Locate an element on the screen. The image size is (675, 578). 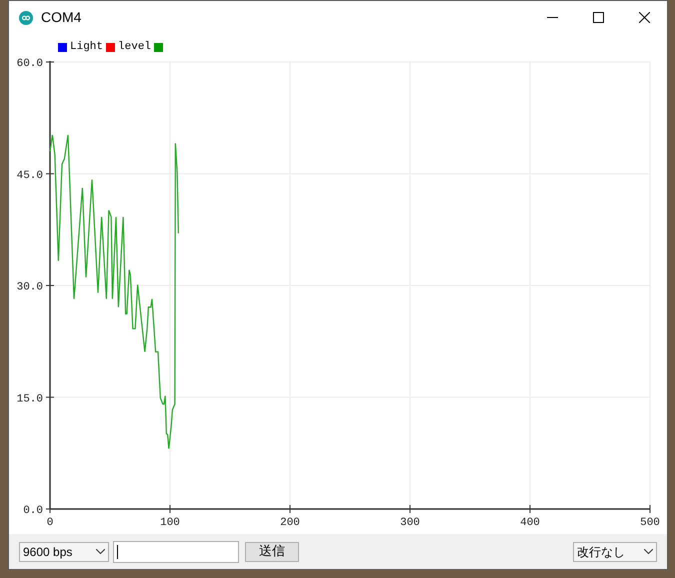
close-icon is located at coordinates (644, 17).